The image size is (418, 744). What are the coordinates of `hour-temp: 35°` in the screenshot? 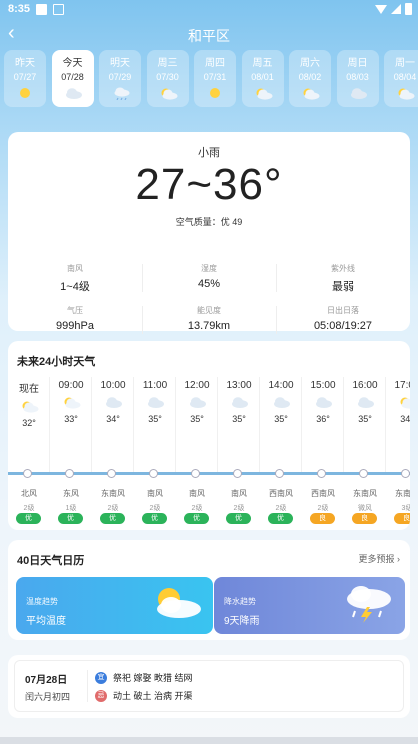 It's located at (281, 419).